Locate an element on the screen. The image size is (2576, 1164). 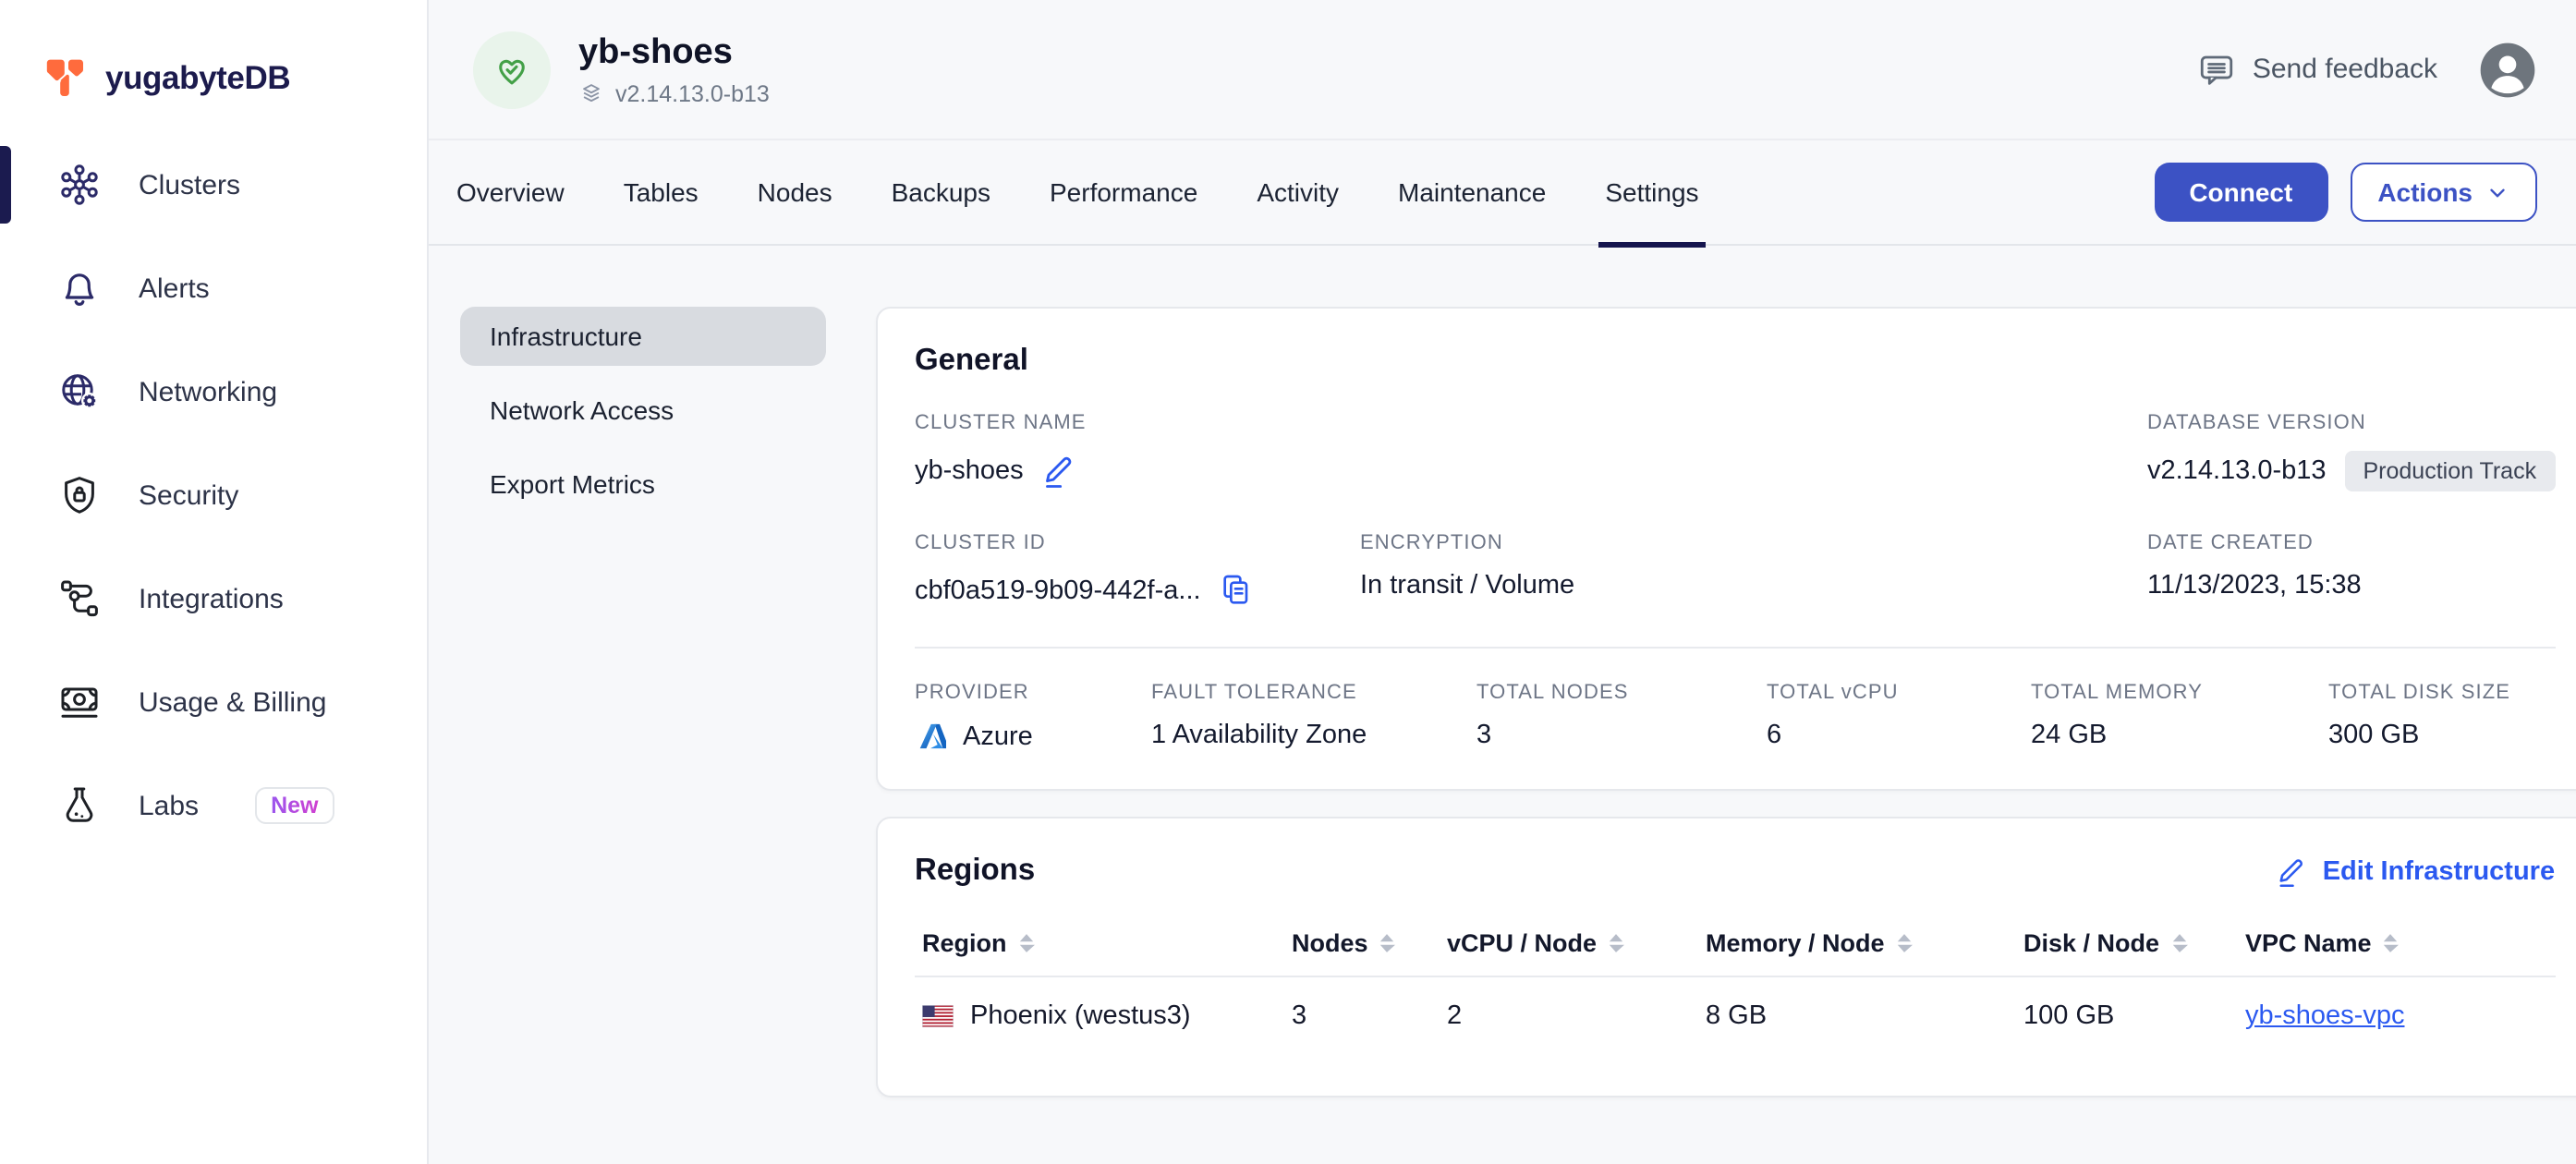
total-vcpu-value: 6 is located at coordinates (1774, 735).